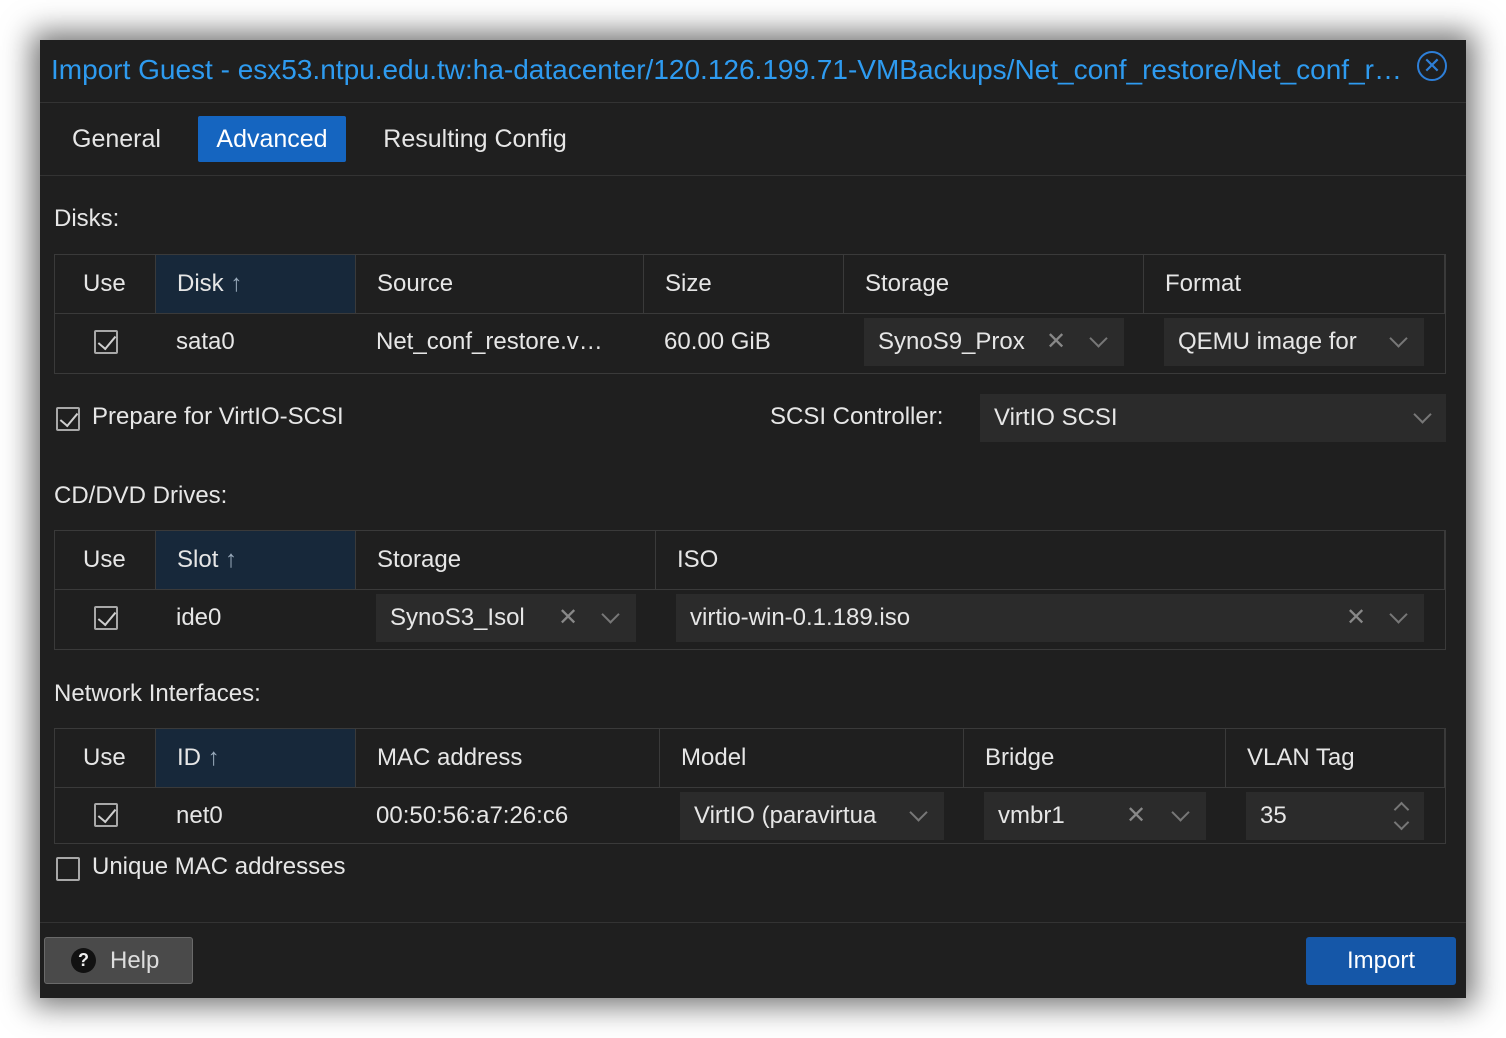 The image size is (1506, 1038). What do you see at coordinates (1050, 618) in the screenshot?
I see `iso-select: virtio-win-0.1.189.iso ✕` at bounding box center [1050, 618].